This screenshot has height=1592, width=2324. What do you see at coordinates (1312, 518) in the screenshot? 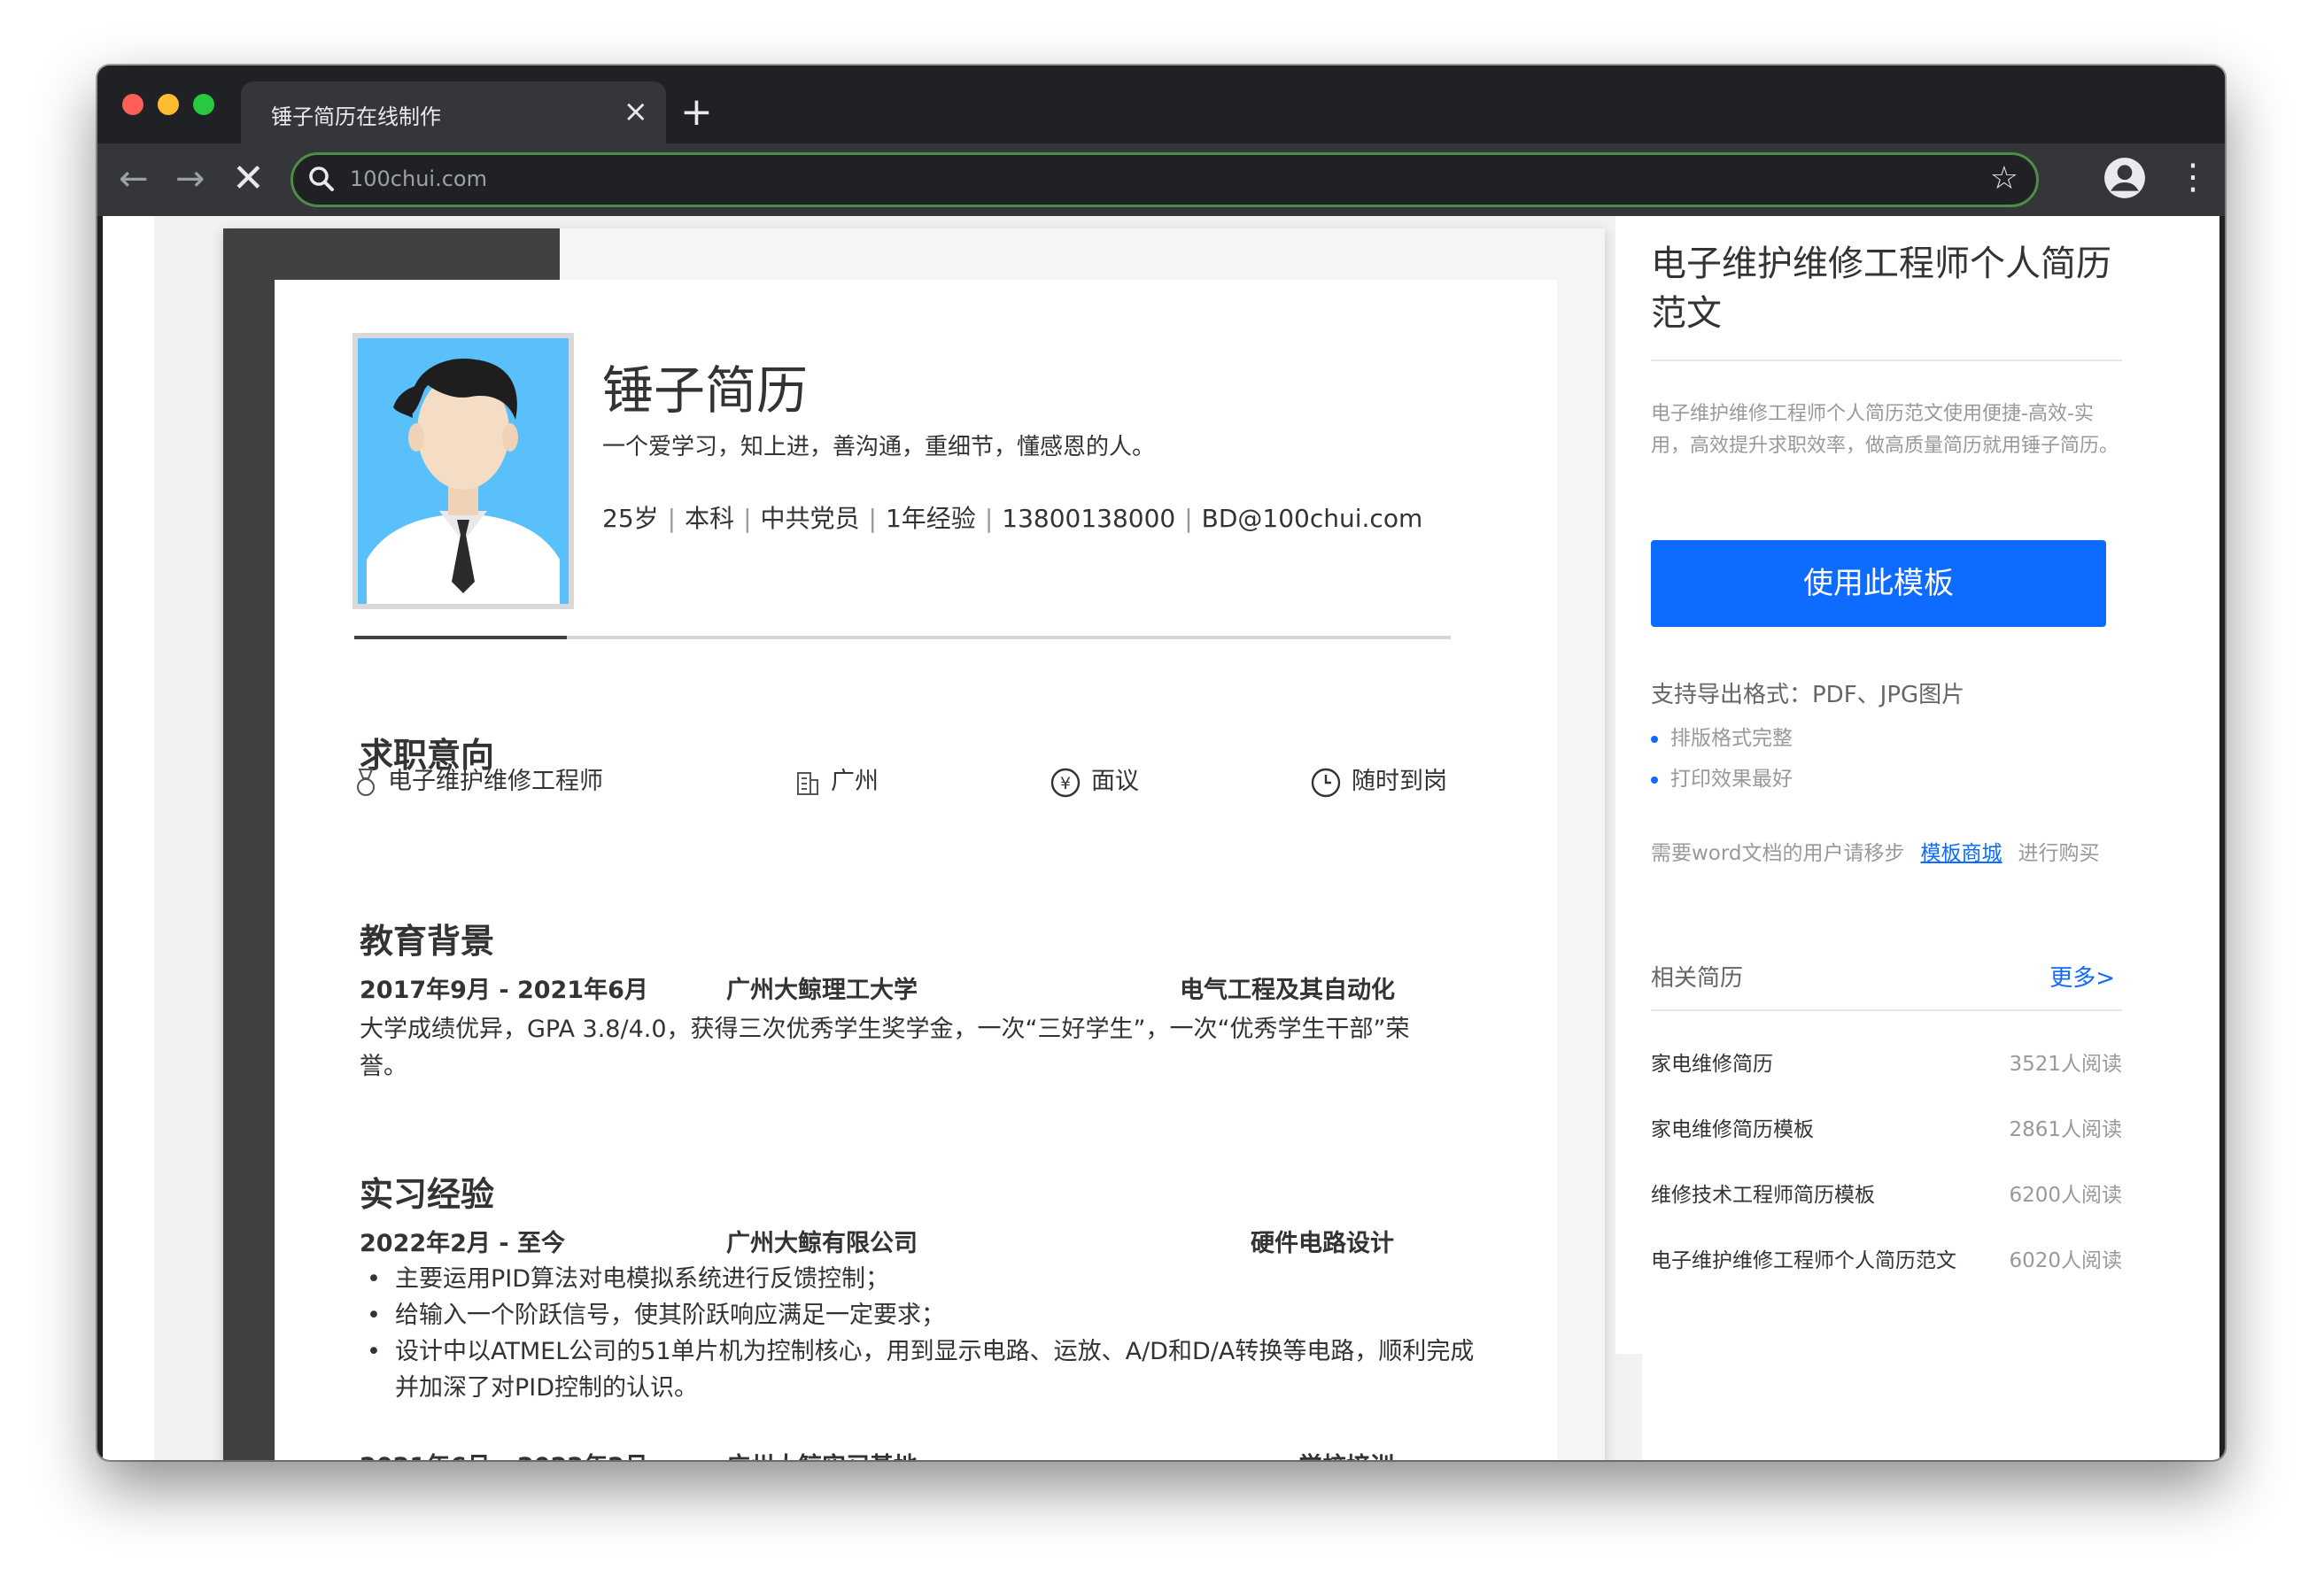
I see `info-email: BD@100chui.com` at bounding box center [1312, 518].